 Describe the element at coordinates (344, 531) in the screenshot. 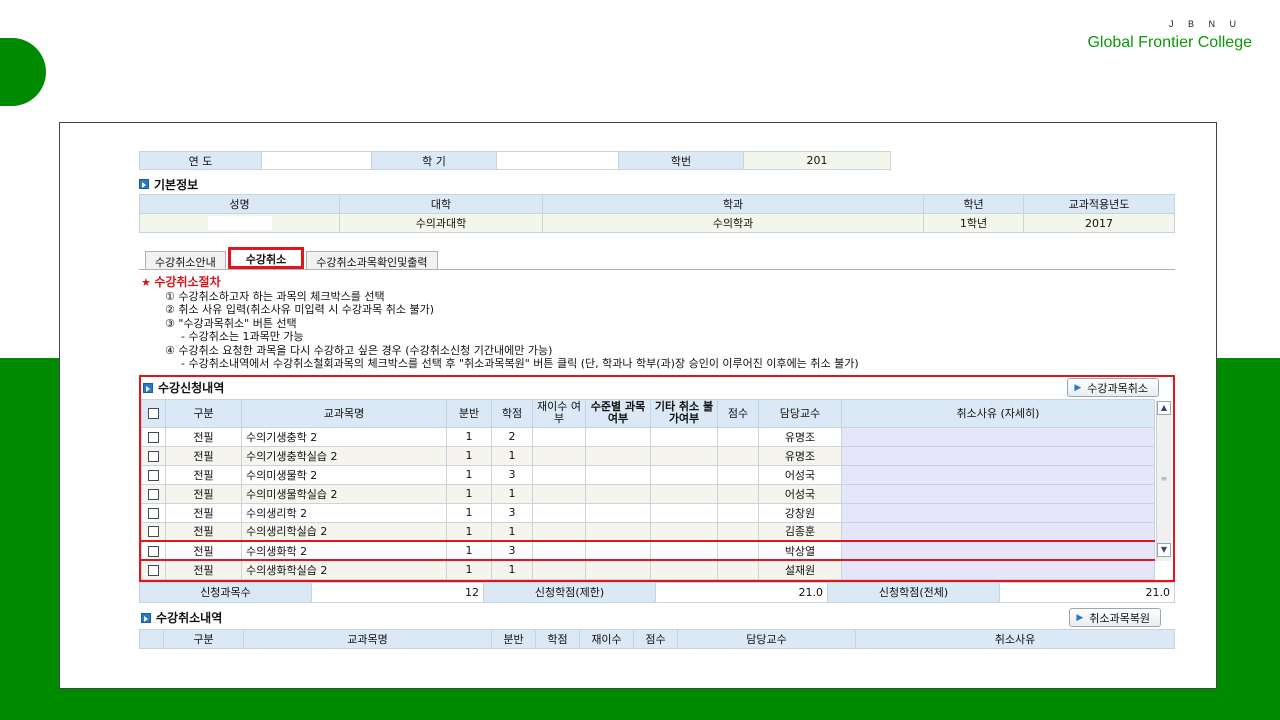

I see `cell-course-name: 수의생리학실습 2` at that location.